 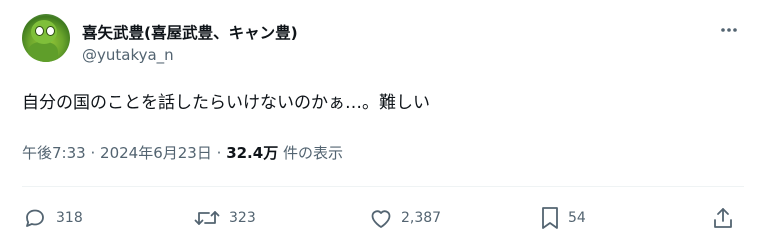 I want to click on like-button: 2,387, so click(x=405, y=218).